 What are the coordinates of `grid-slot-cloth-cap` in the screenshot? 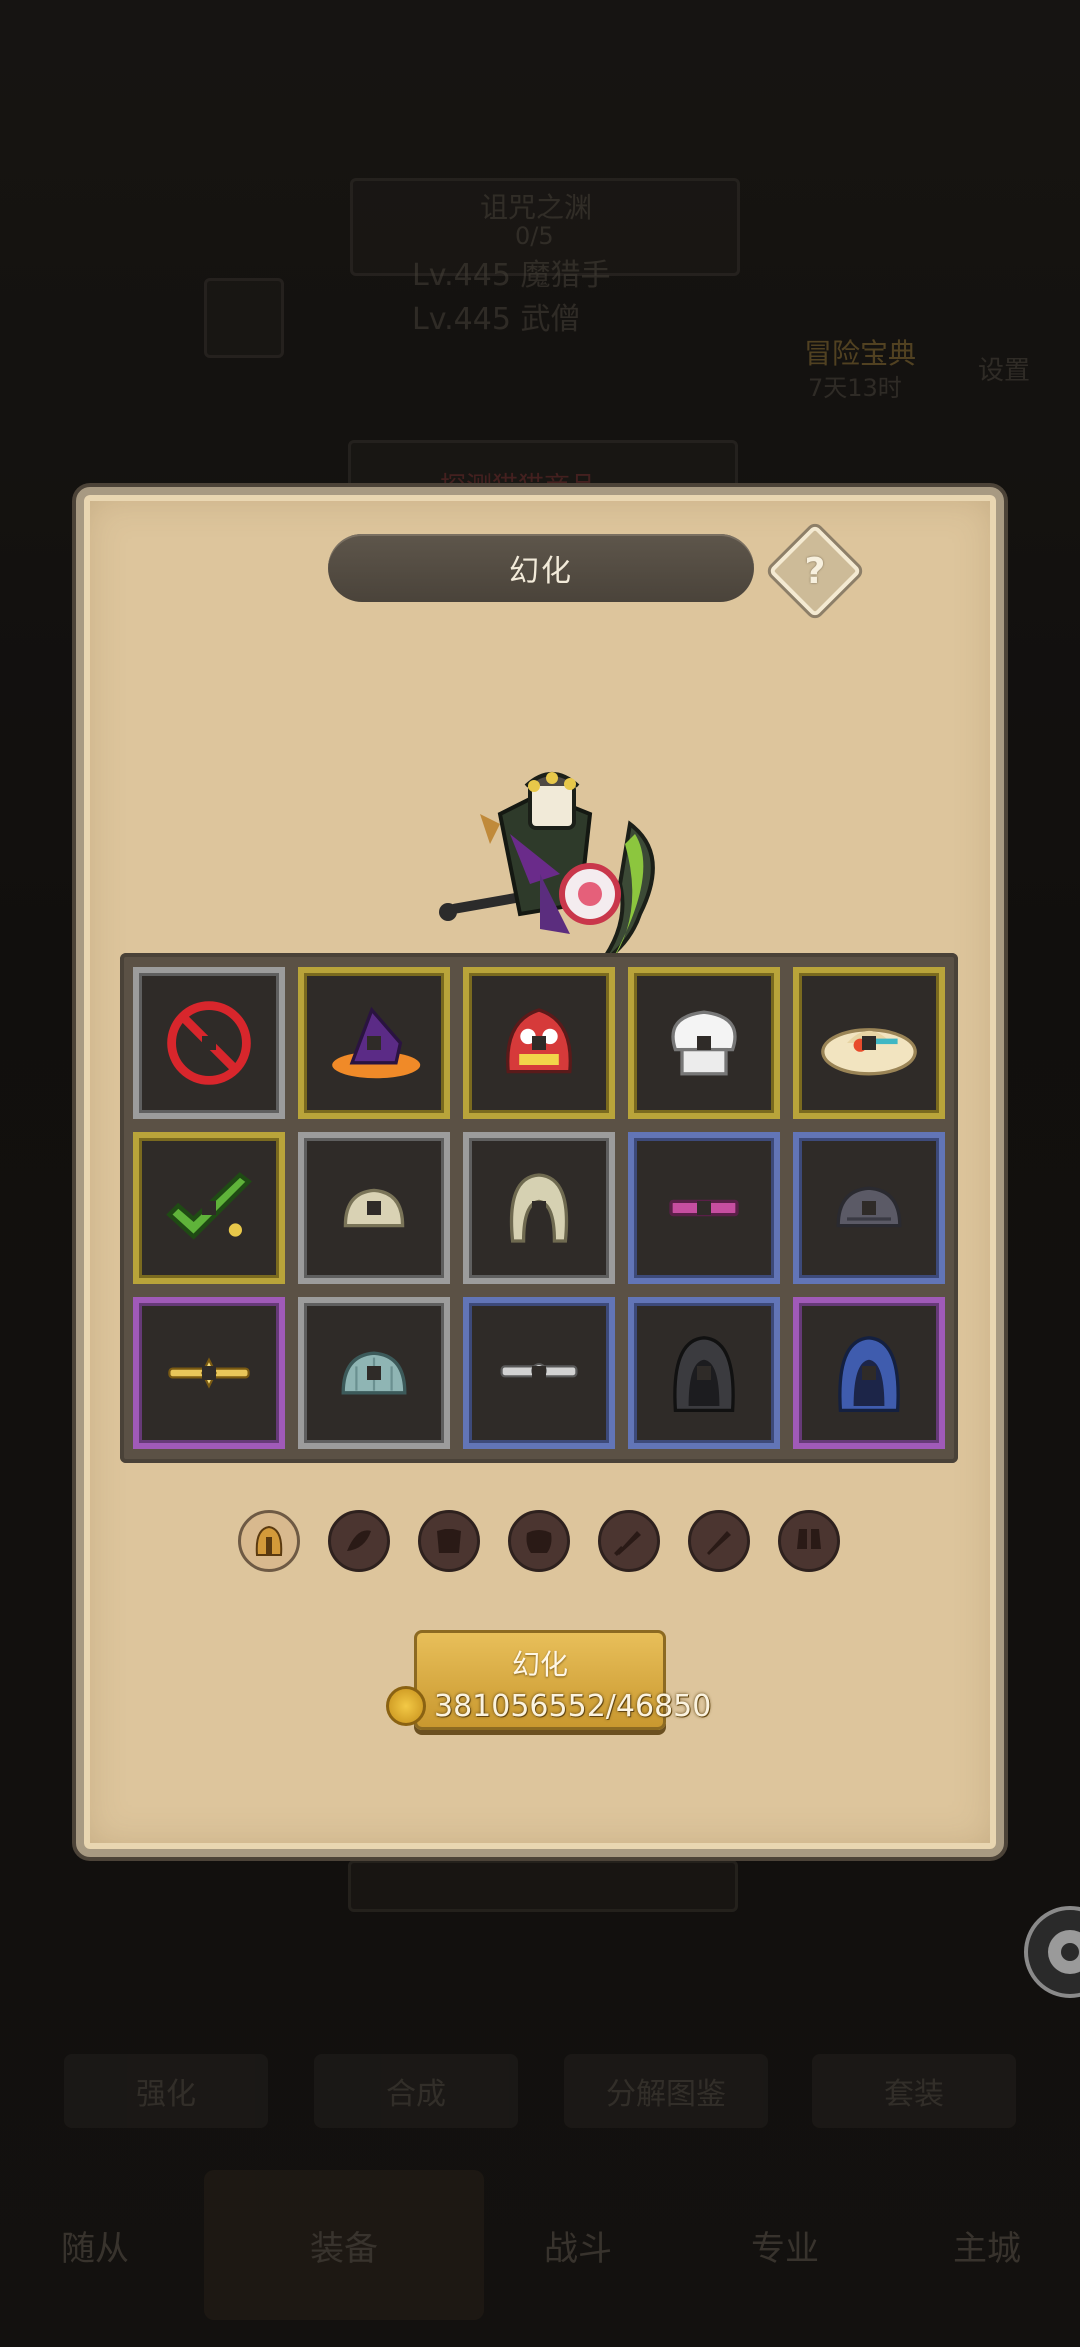 It's located at (374, 1208).